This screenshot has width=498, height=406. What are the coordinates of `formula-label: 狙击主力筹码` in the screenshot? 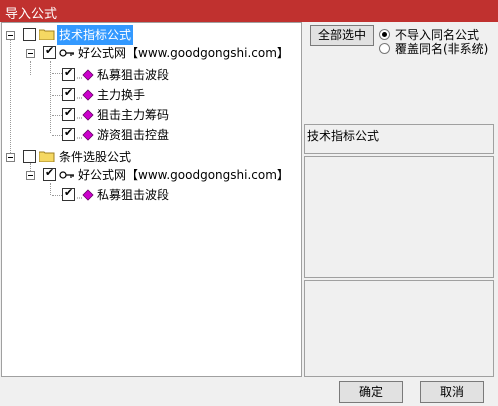 It's located at (133, 115).